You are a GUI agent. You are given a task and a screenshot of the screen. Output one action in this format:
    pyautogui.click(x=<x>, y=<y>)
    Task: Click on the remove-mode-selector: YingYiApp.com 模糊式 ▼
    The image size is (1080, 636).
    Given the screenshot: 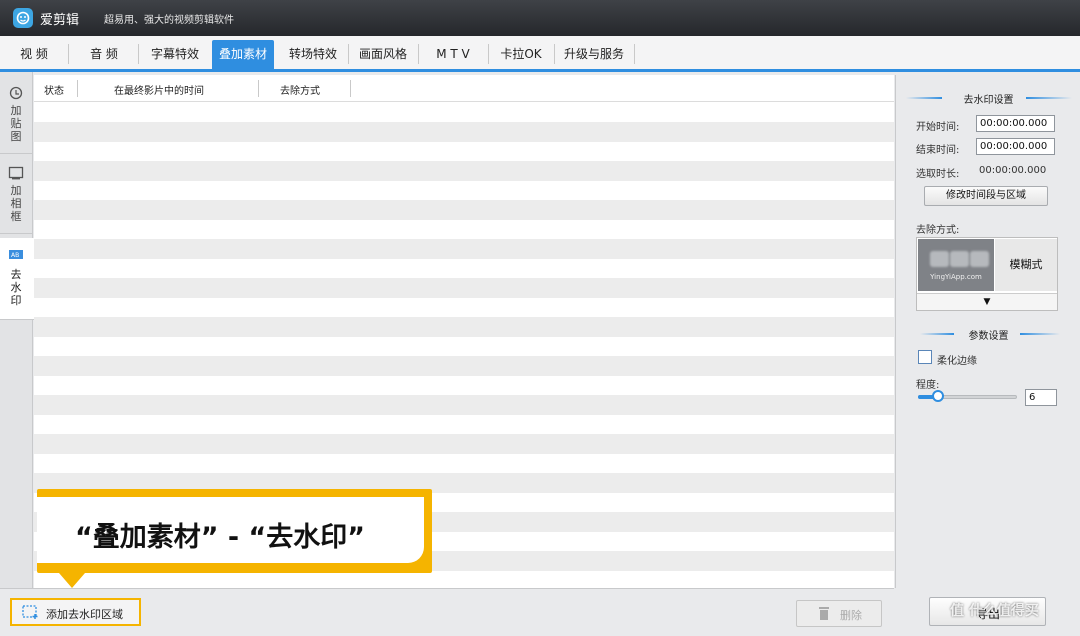 What is the action you would take?
    pyautogui.click(x=987, y=274)
    